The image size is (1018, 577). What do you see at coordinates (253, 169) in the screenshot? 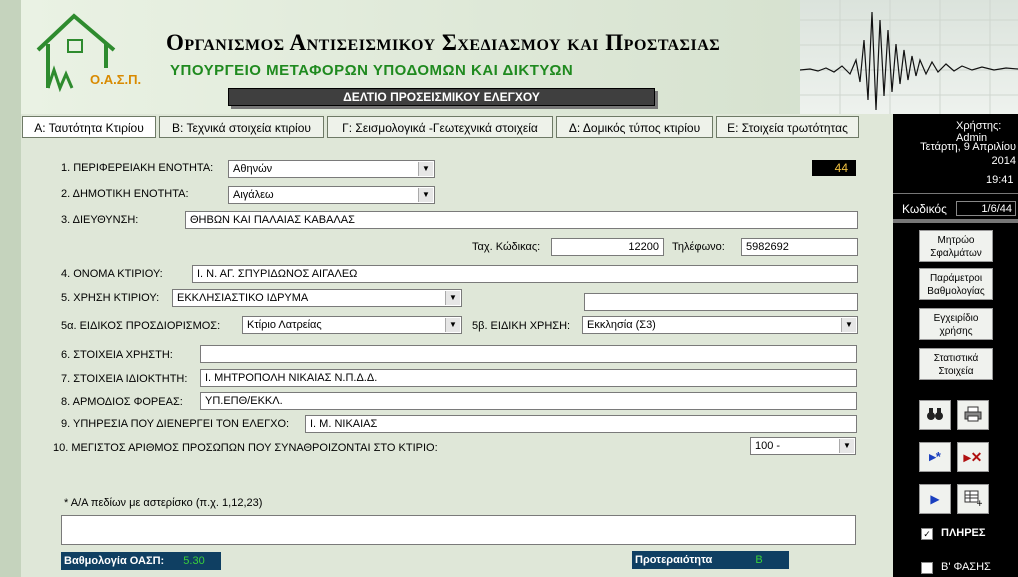
I see `region-value: Αθηνών` at bounding box center [253, 169].